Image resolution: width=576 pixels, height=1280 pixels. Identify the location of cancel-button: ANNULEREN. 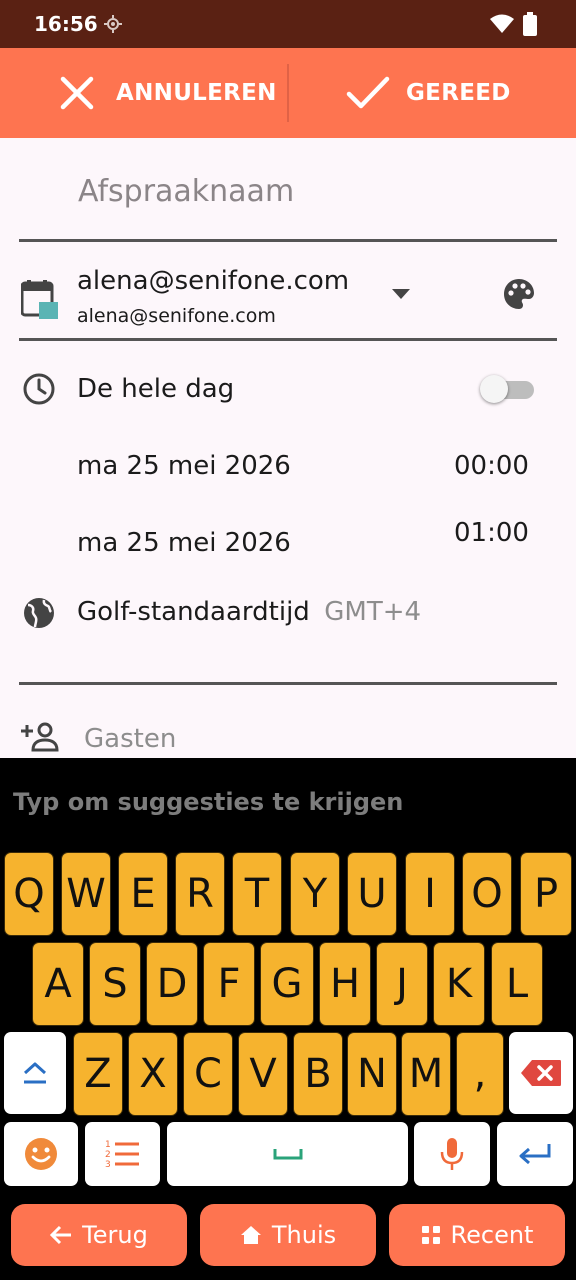
(168, 93).